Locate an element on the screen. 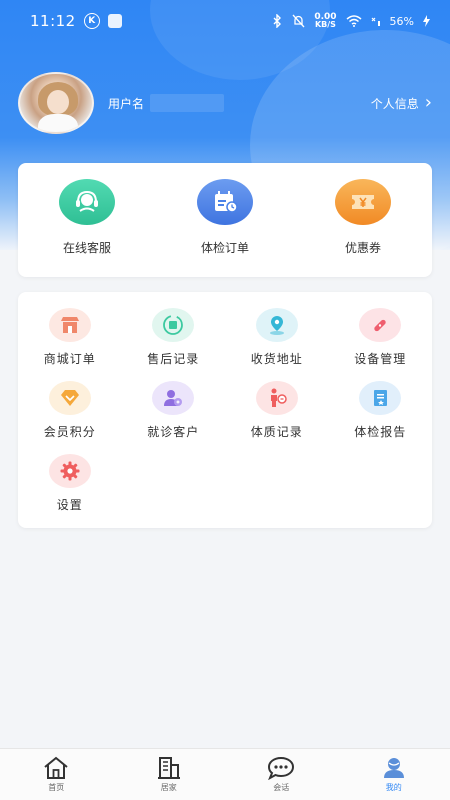 The height and width of the screenshot is (800, 450). network-speed: 0.00 KB/S is located at coordinates (325, 21).